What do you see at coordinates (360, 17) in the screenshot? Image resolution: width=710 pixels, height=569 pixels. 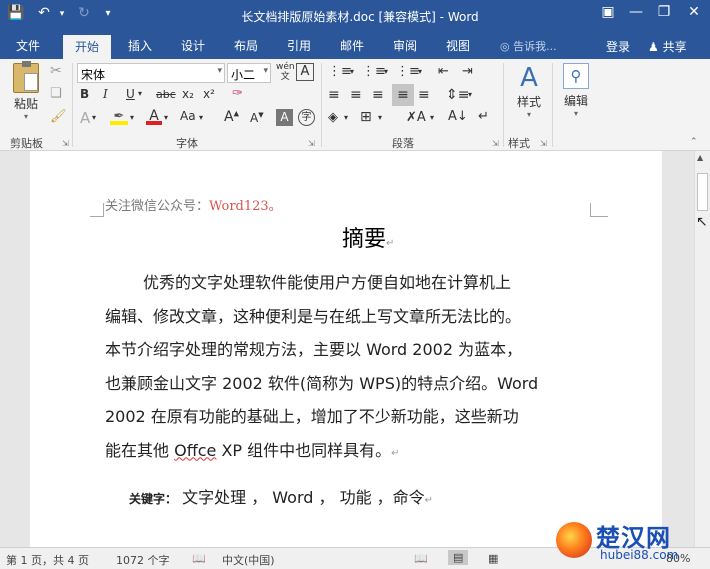 I see `window-title: 长文档排版原始素材.doc [兼容模式] - Word` at bounding box center [360, 17].